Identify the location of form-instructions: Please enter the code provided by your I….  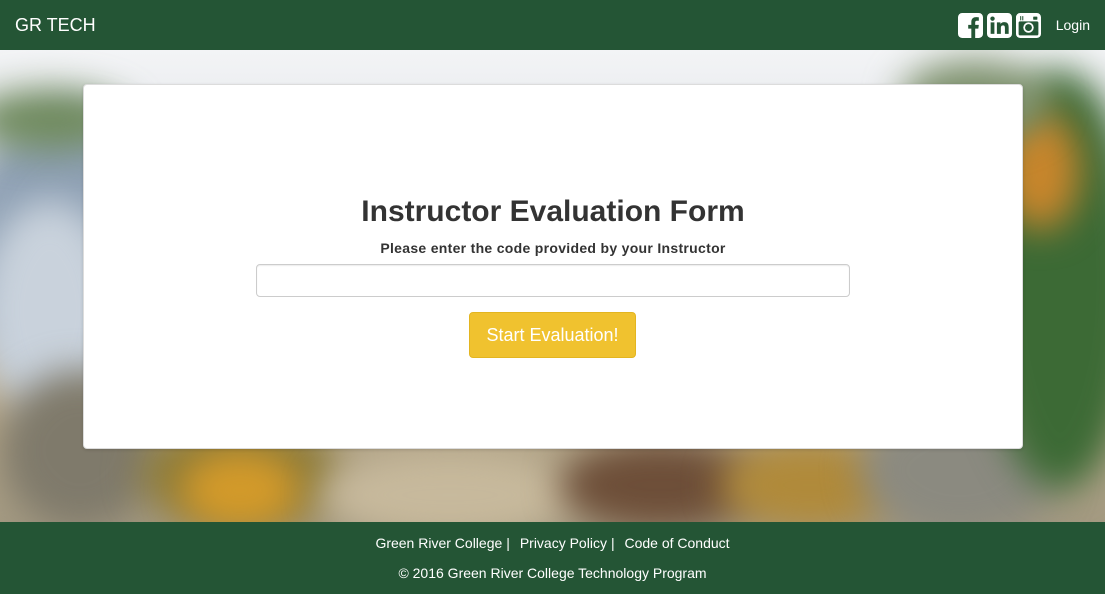
(553, 248).